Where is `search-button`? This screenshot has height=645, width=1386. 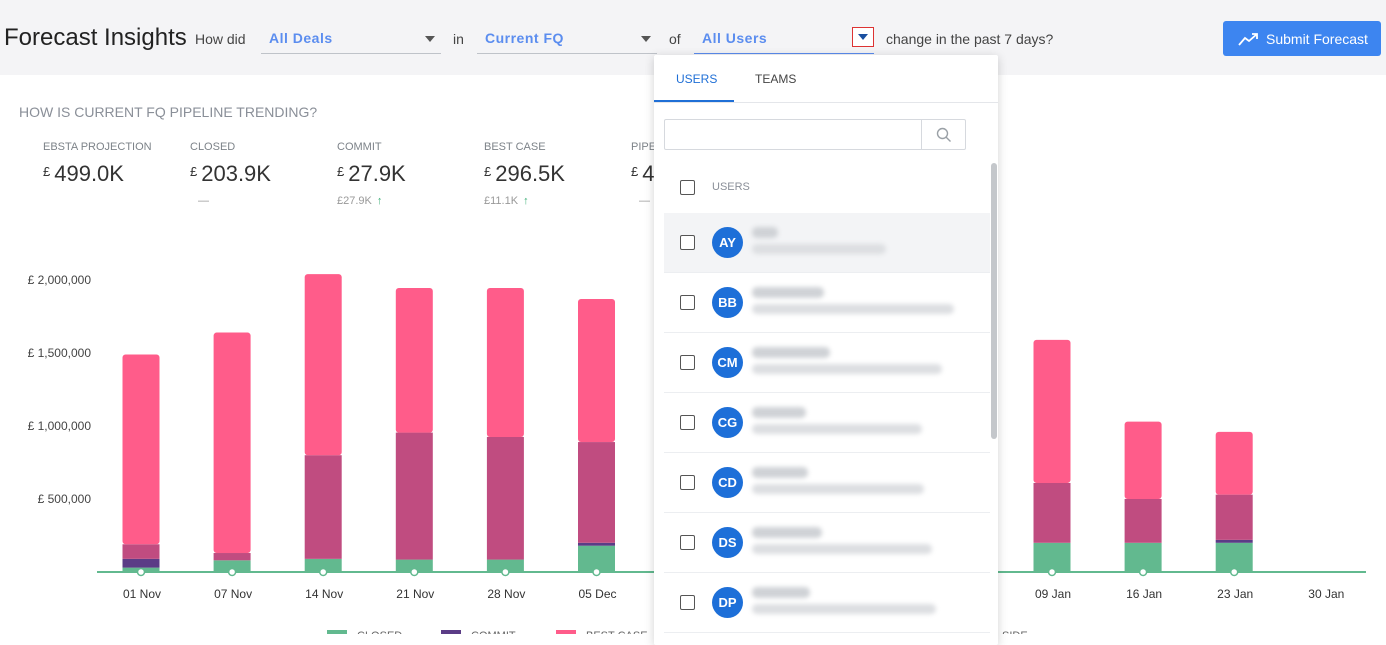
search-button is located at coordinates (943, 134).